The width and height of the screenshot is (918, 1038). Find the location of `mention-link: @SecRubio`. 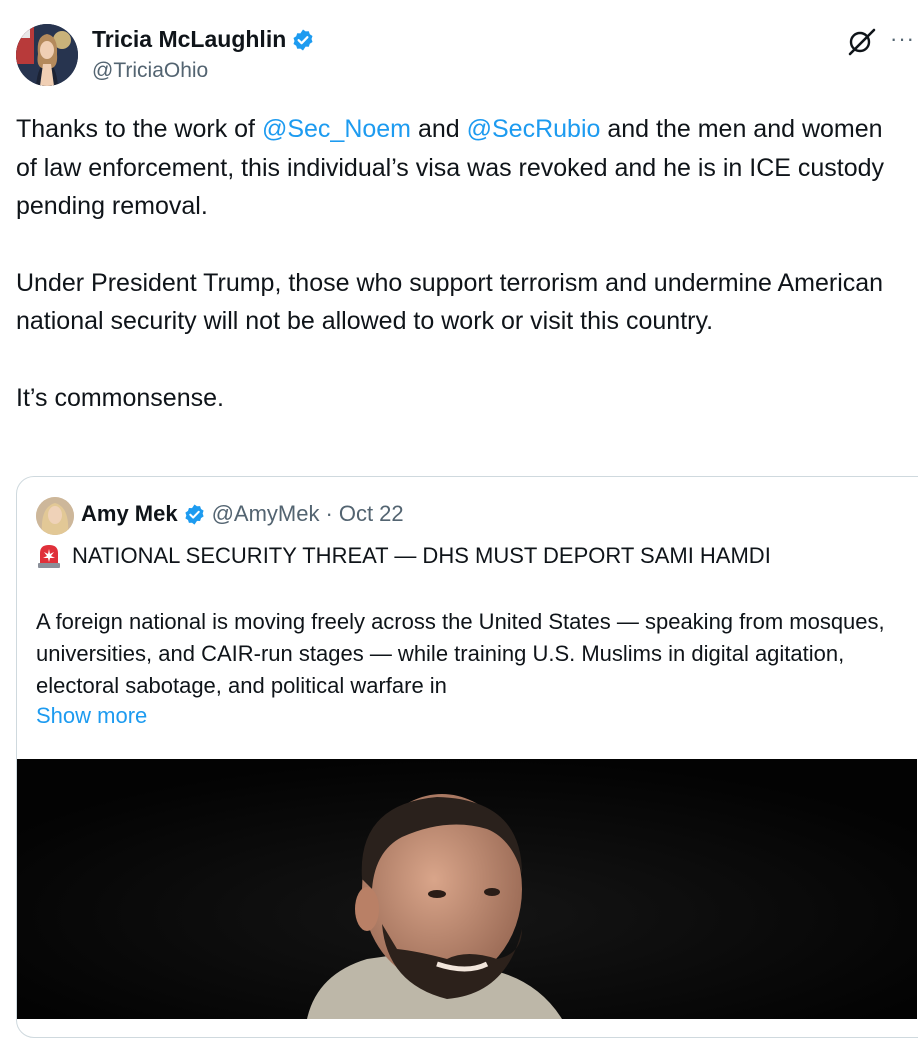

mention-link: @SecRubio is located at coordinates (534, 129).